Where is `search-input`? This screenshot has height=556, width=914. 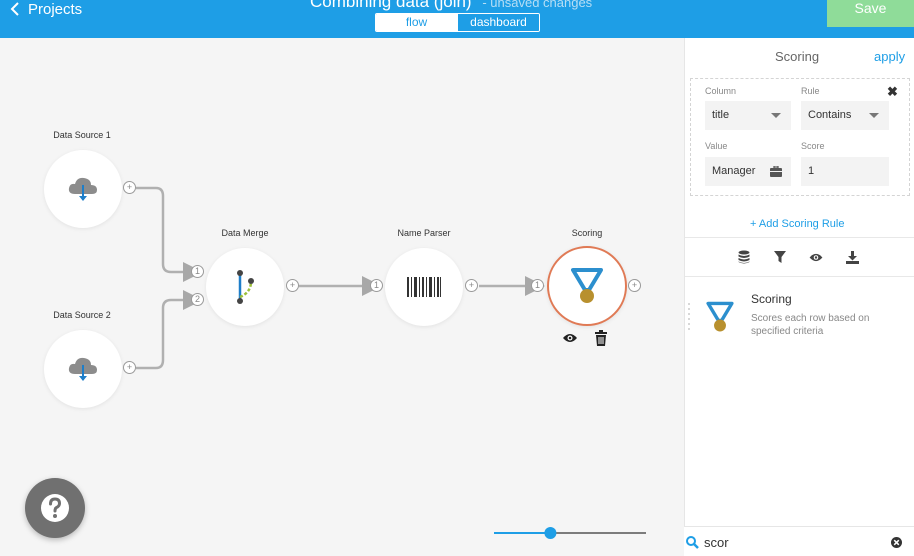
search-input is located at coordinates (794, 542).